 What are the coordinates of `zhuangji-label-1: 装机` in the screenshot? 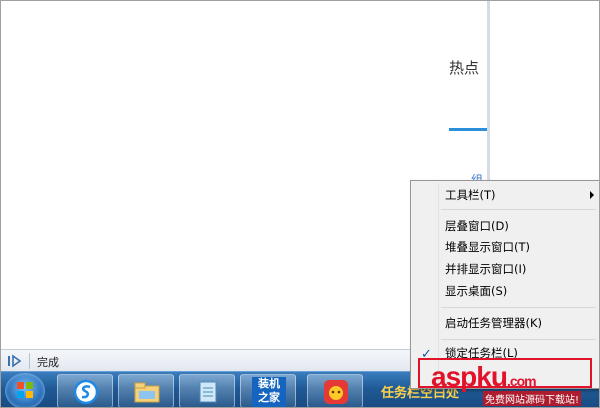 It's located at (269, 383).